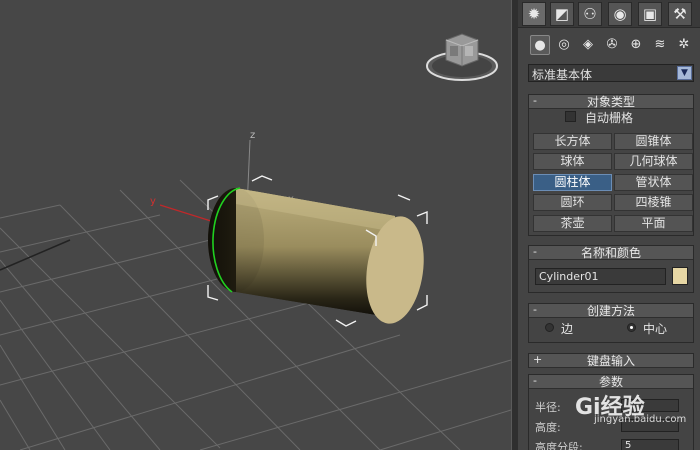 This screenshot has width=700, height=450. Describe the element at coordinates (572, 202) in the screenshot. I see `torus-button: 圆环` at that location.